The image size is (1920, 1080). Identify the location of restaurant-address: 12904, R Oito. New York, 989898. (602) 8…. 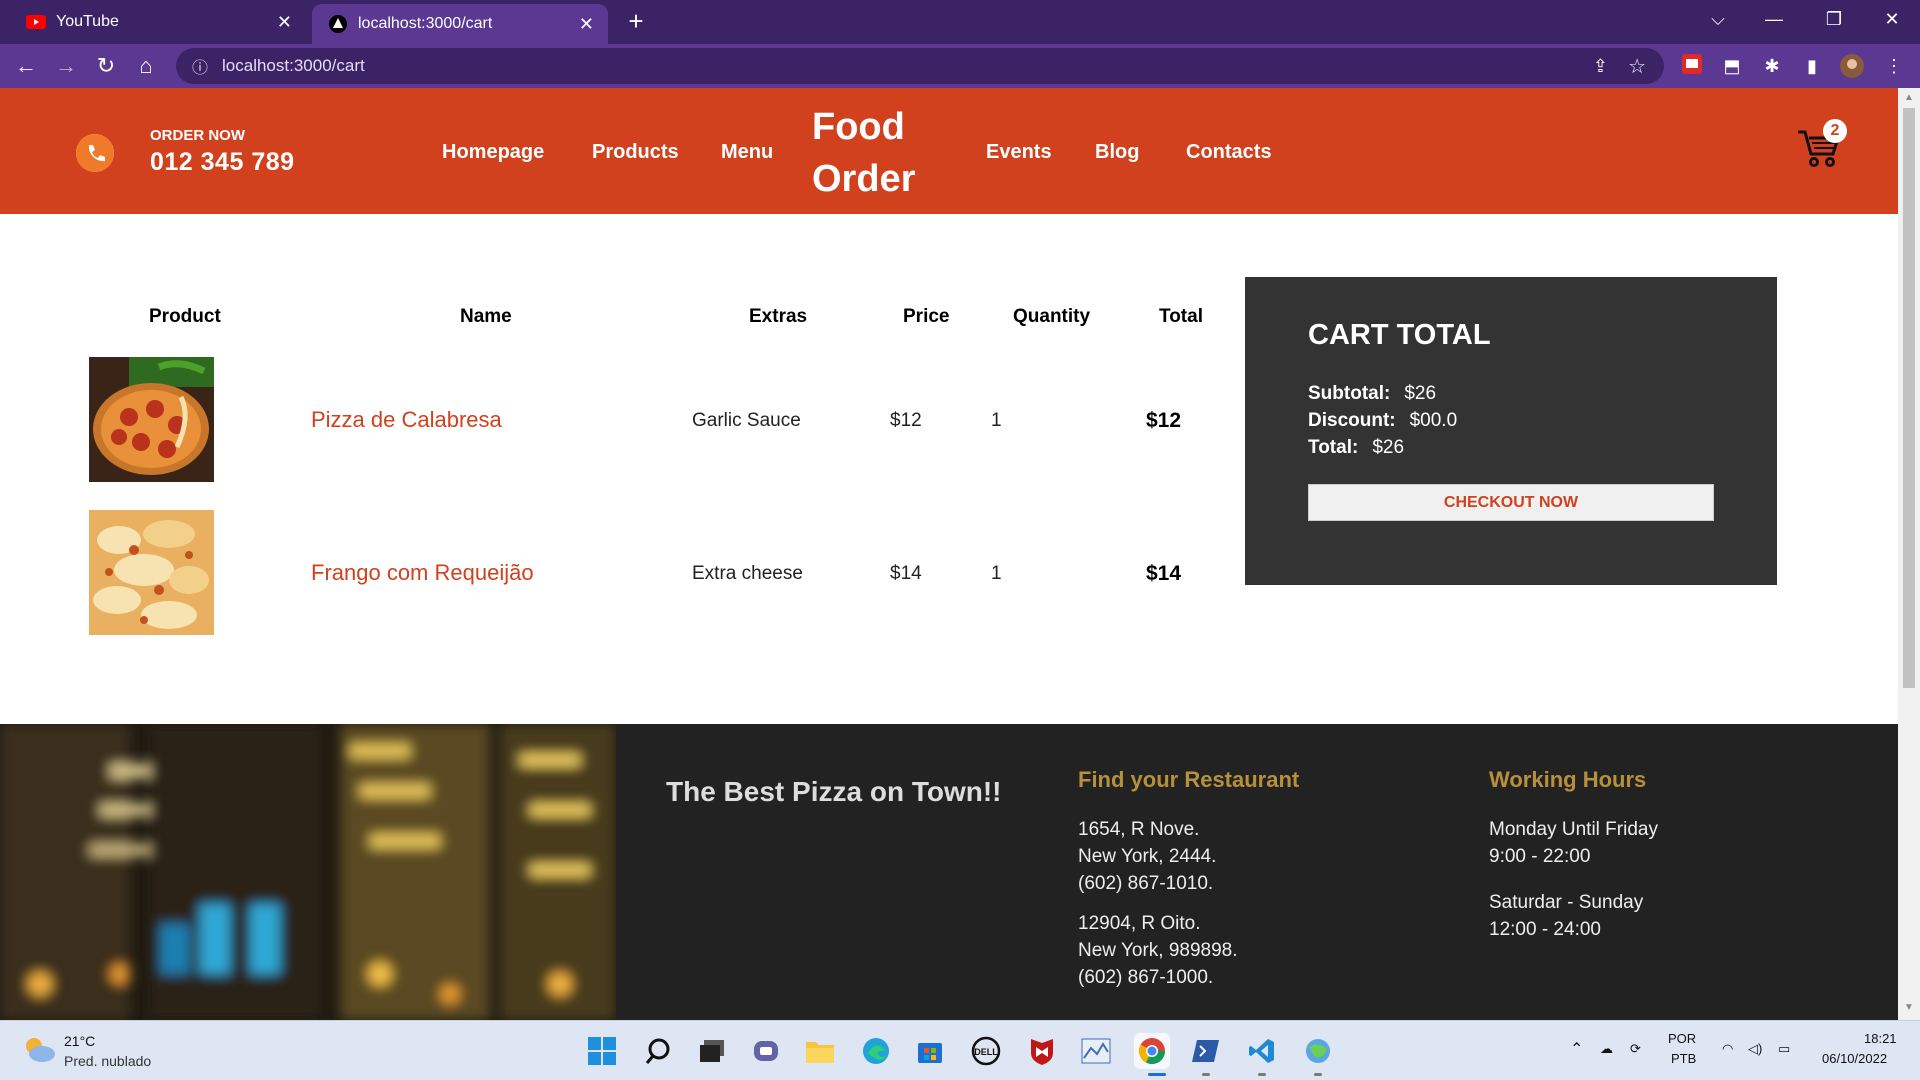
(1158, 950).